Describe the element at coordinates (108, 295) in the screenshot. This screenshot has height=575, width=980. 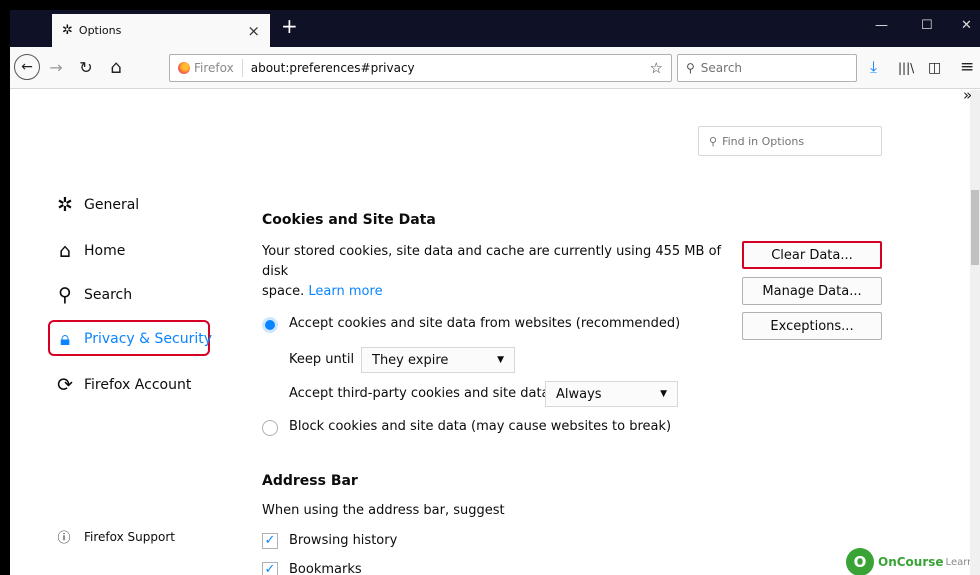
I see `category-label: Search` at that location.